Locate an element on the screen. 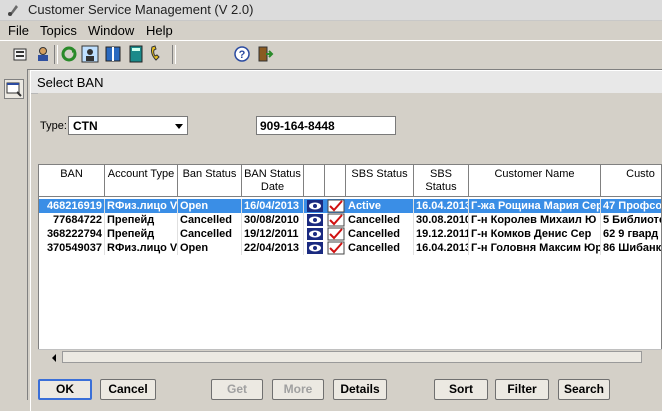  sort-button: Sort is located at coordinates (461, 389).